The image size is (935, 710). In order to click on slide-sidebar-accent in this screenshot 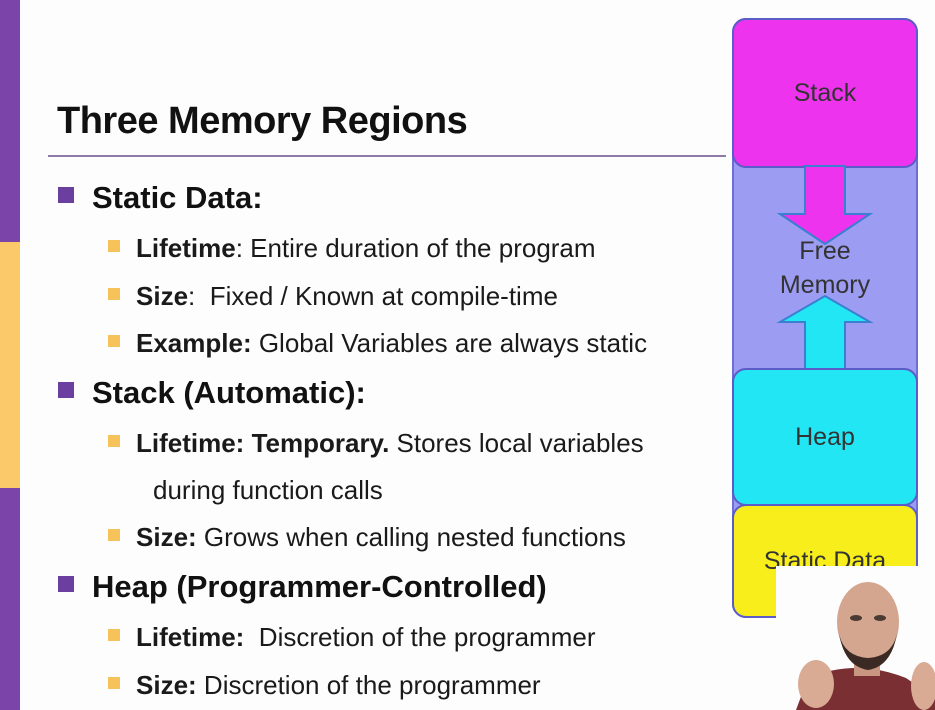, I will do `click(10, 355)`.